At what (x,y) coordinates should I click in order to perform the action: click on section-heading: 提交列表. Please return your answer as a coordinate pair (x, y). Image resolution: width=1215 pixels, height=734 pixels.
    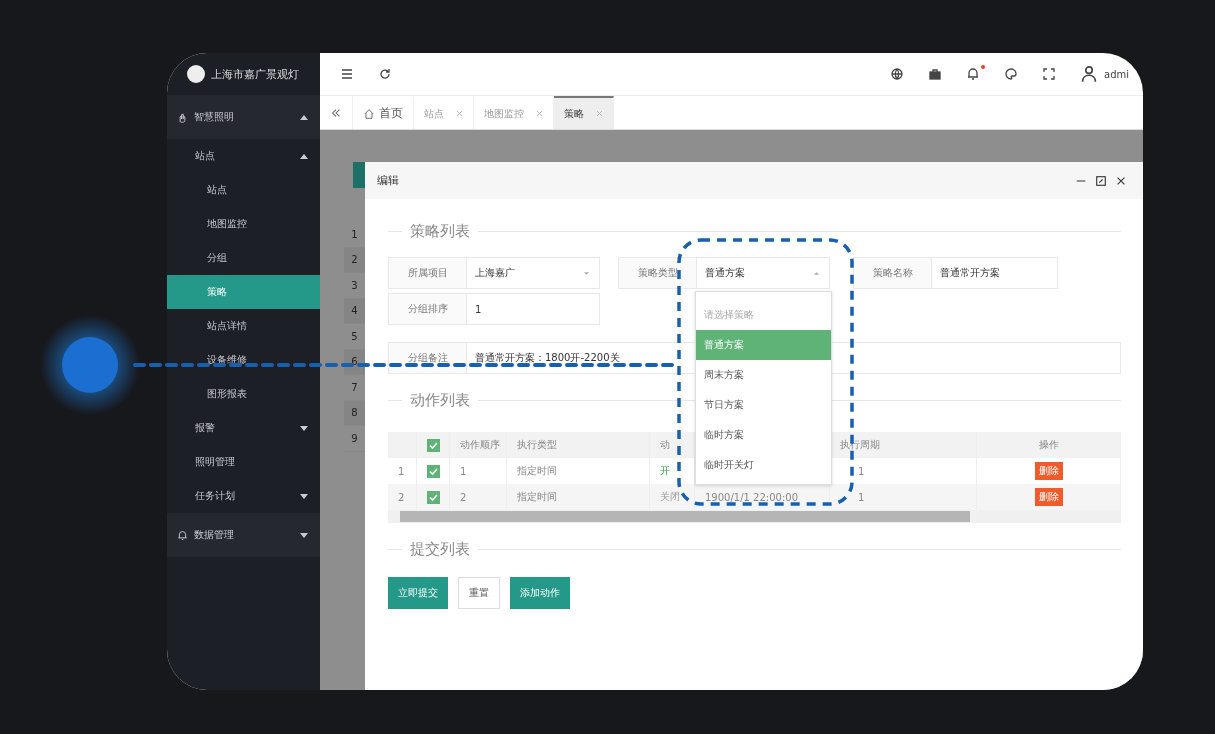
    Looking at the image, I should click on (440, 549).